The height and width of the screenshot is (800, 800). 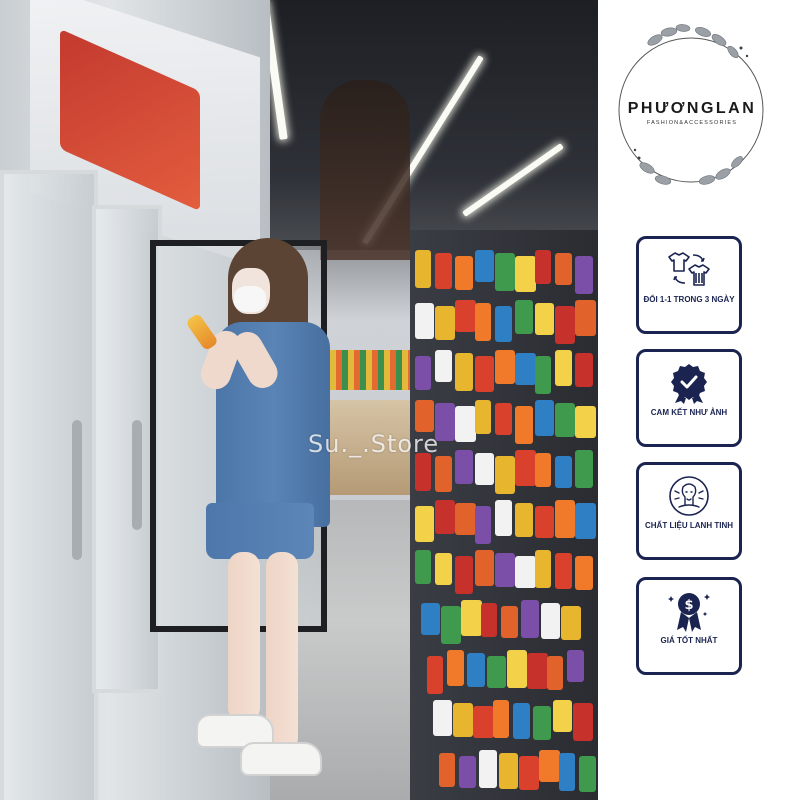 I want to click on fabric-person-icon, so click(x=689, y=496).